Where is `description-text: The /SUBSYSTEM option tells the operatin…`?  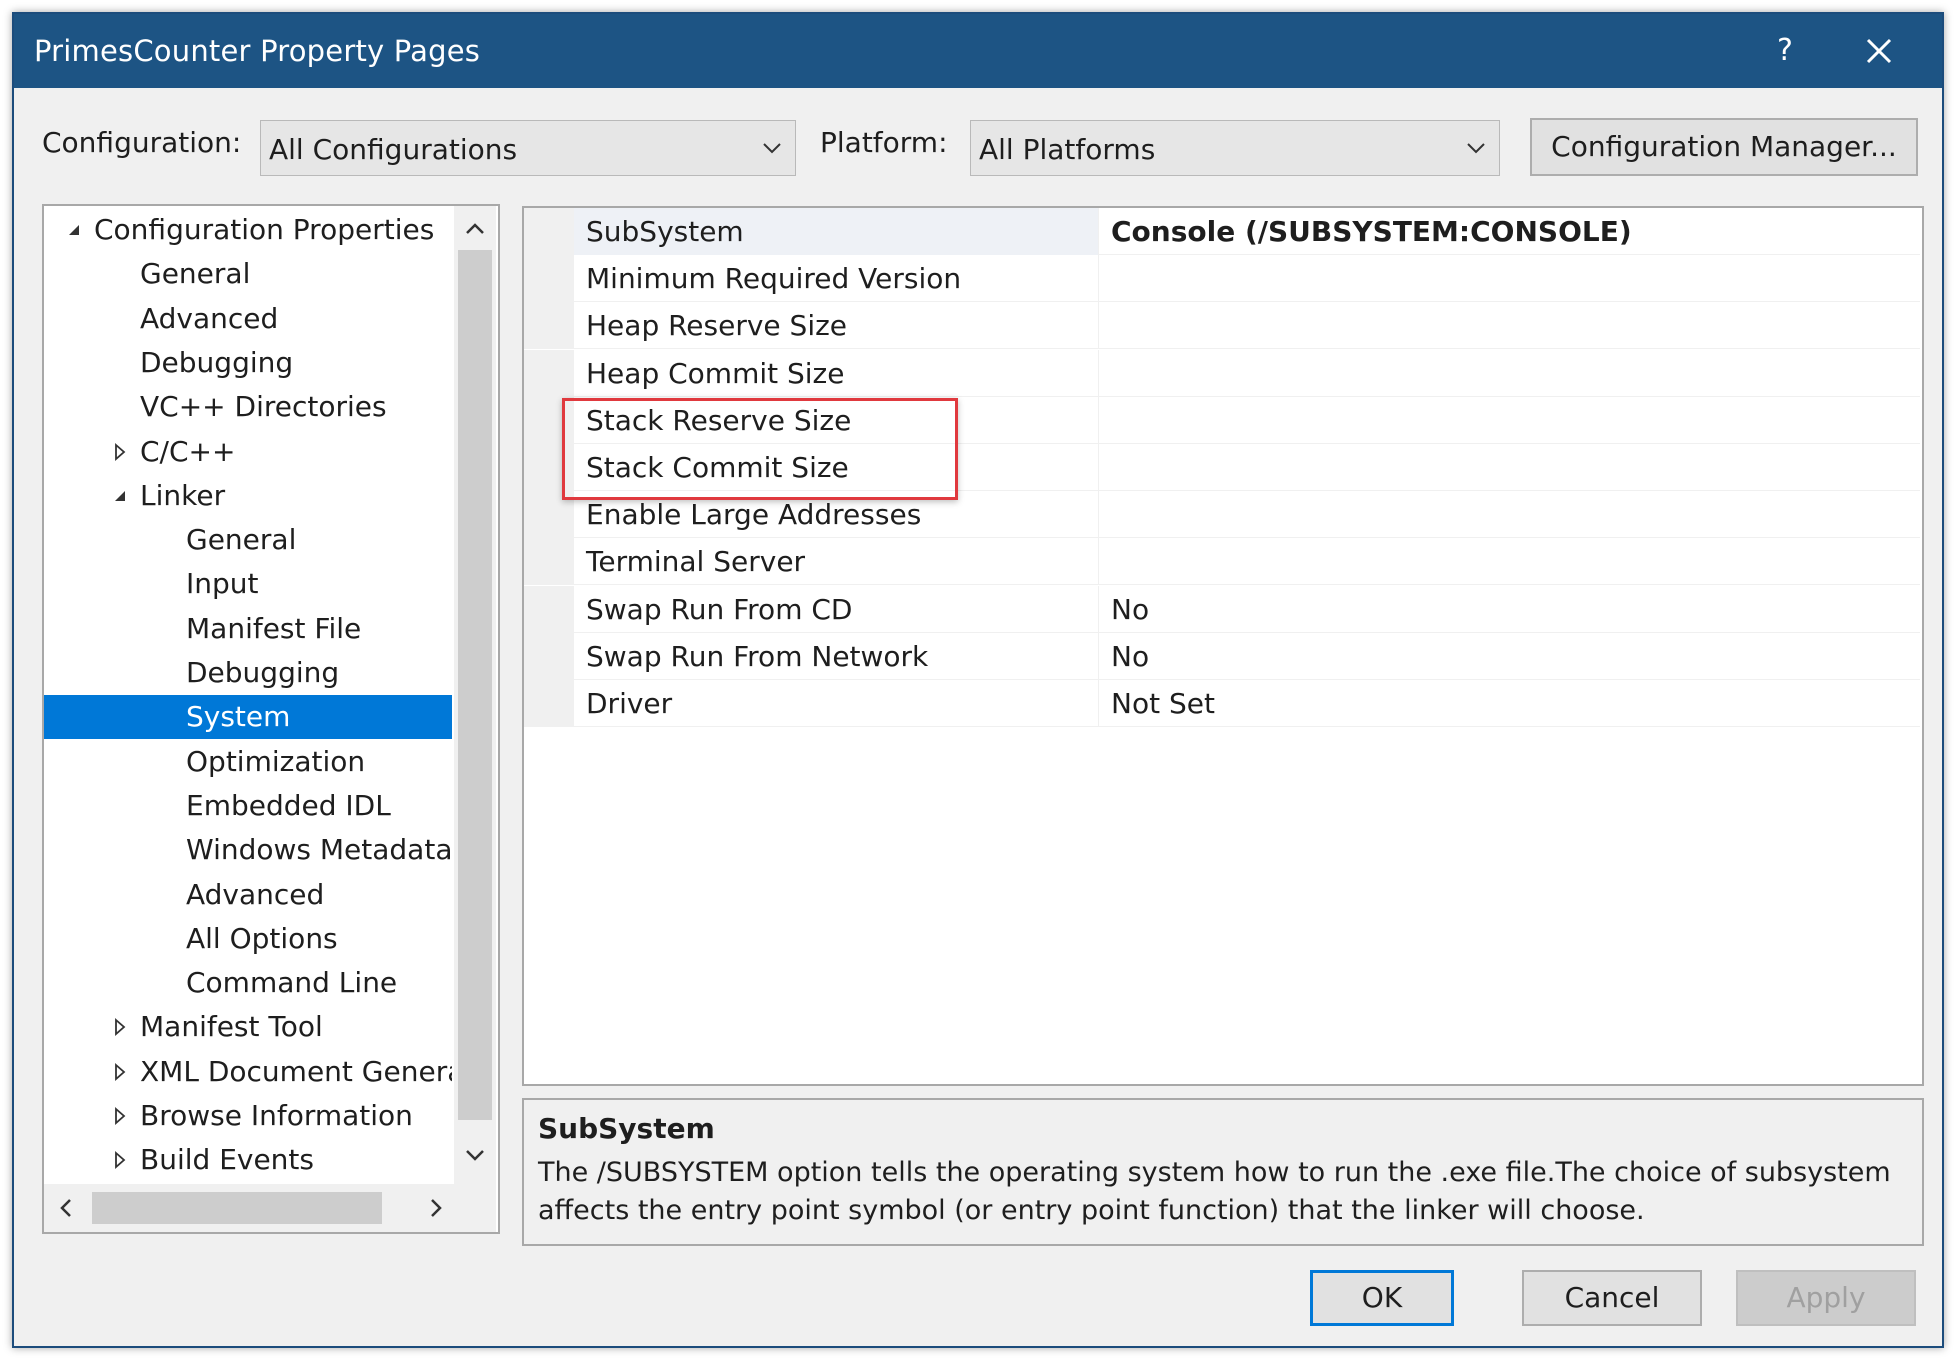 description-text: The /SUBSYSTEM option tells the operatin… is located at coordinates (1214, 1191).